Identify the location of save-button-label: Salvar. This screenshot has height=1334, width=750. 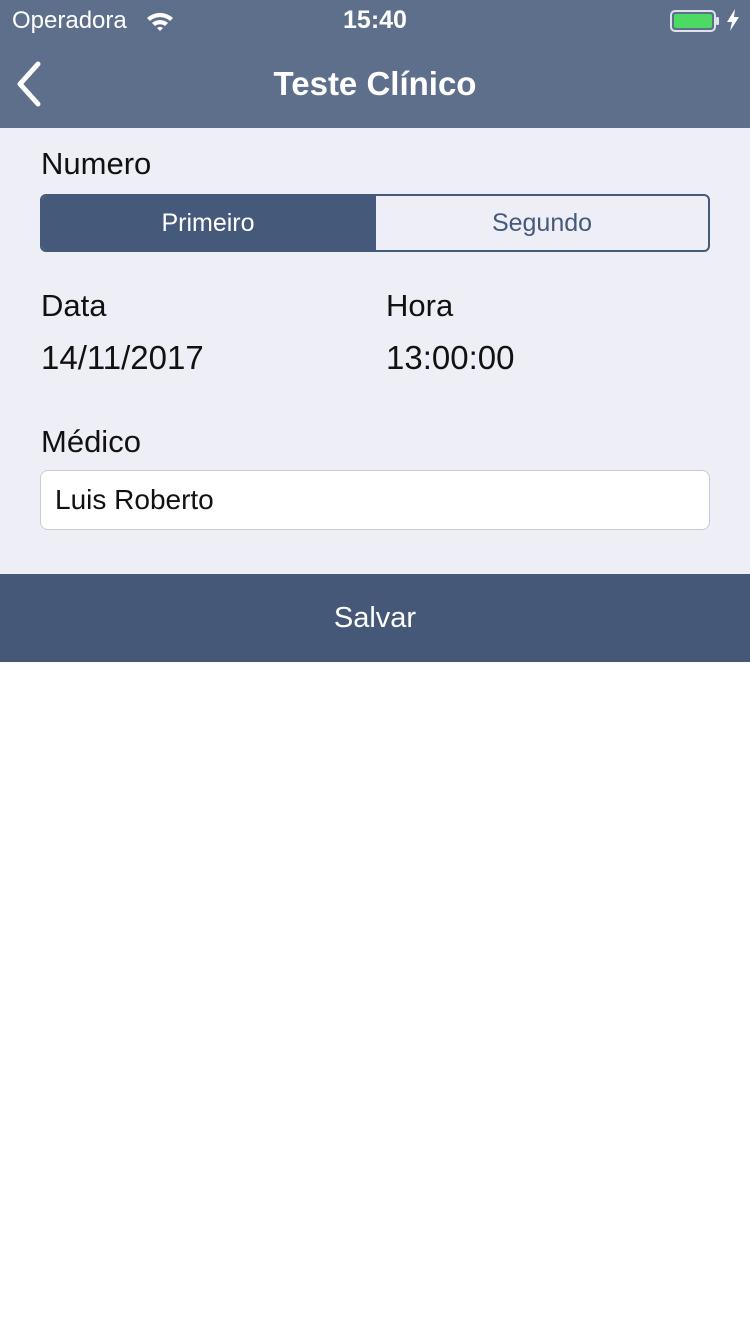
(375, 617).